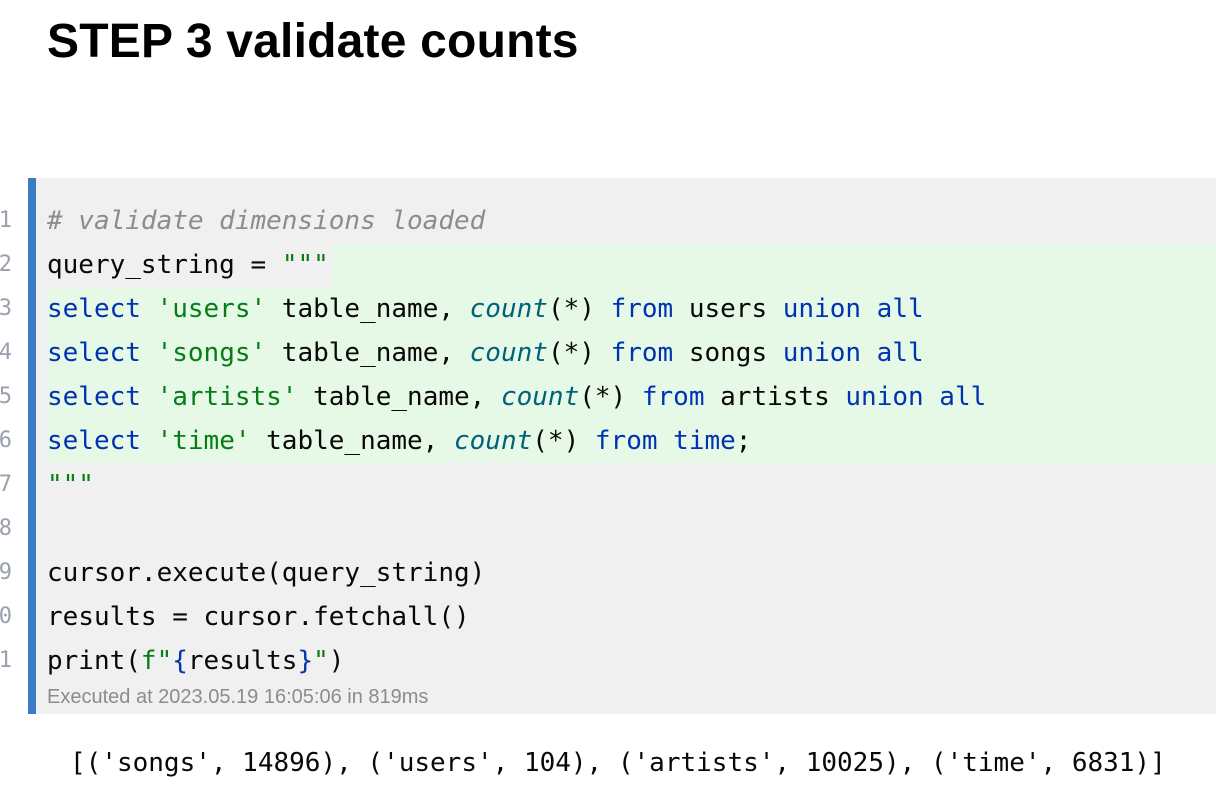 The height and width of the screenshot is (804, 1216). I want to click on code-token-brace: {, so click(180, 661).